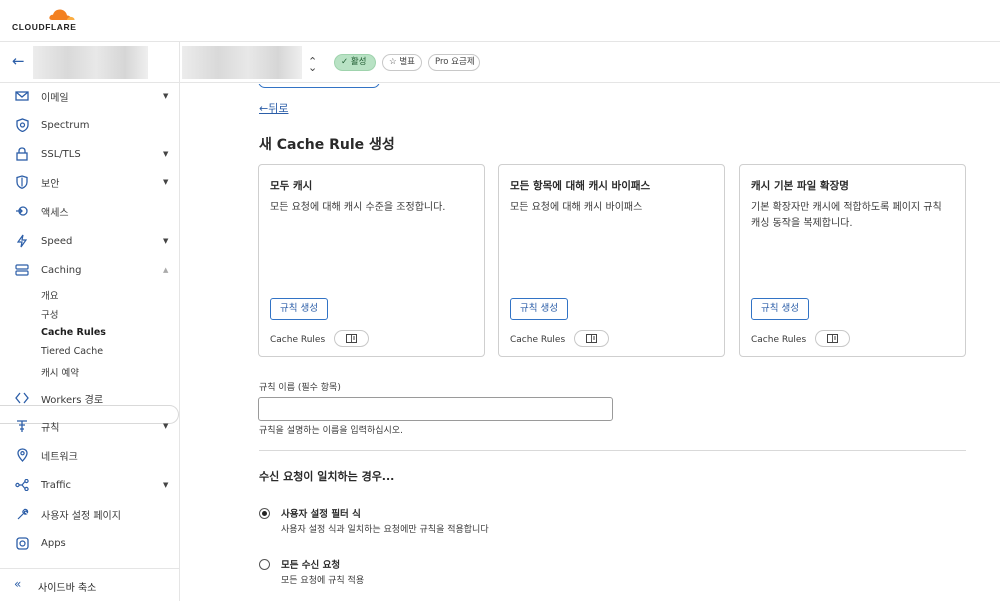 Image resolution: width=1000 pixels, height=601 pixels. Describe the element at coordinates (89, 270) in the screenshot. I see `sidebar-item-caching: Caching ▲` at that location.